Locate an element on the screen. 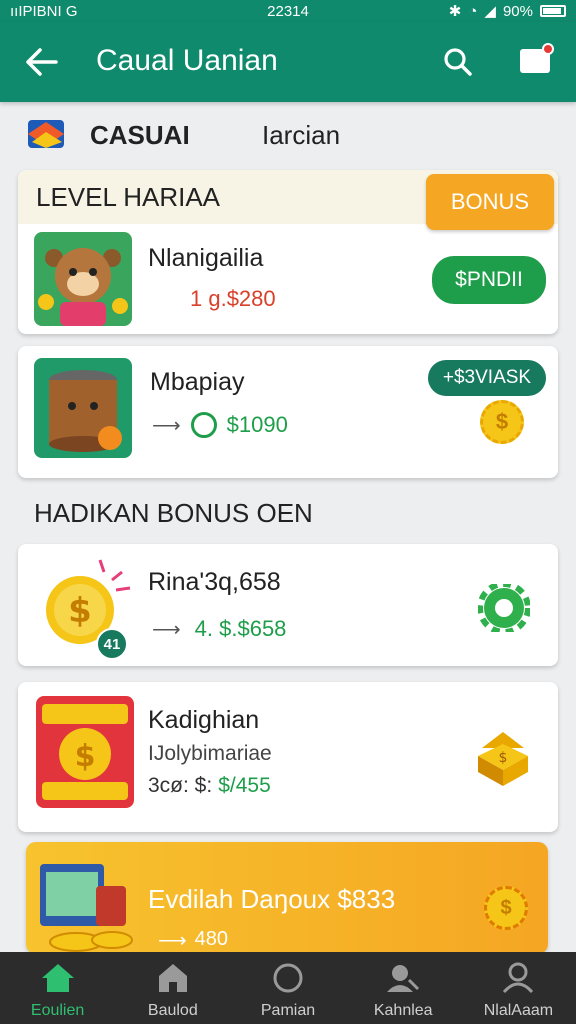 The width and height of the screenshot is (576, 1024). promo-thumbnail is located at coordinates (88, 905).